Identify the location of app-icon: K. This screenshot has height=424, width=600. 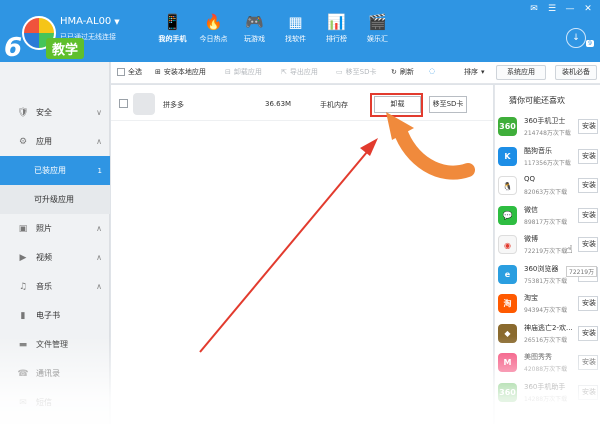
(507, 156).